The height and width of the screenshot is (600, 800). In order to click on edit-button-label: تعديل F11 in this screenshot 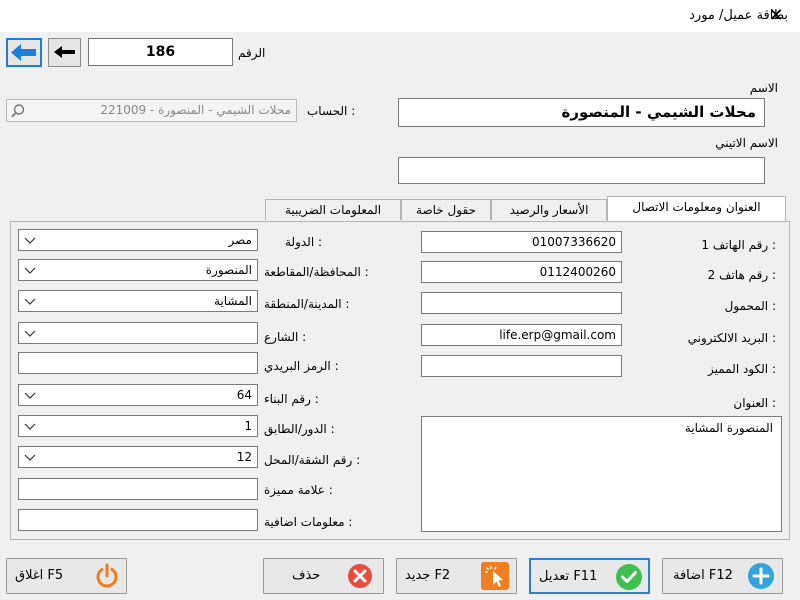, I will do `click(568, 576)`.